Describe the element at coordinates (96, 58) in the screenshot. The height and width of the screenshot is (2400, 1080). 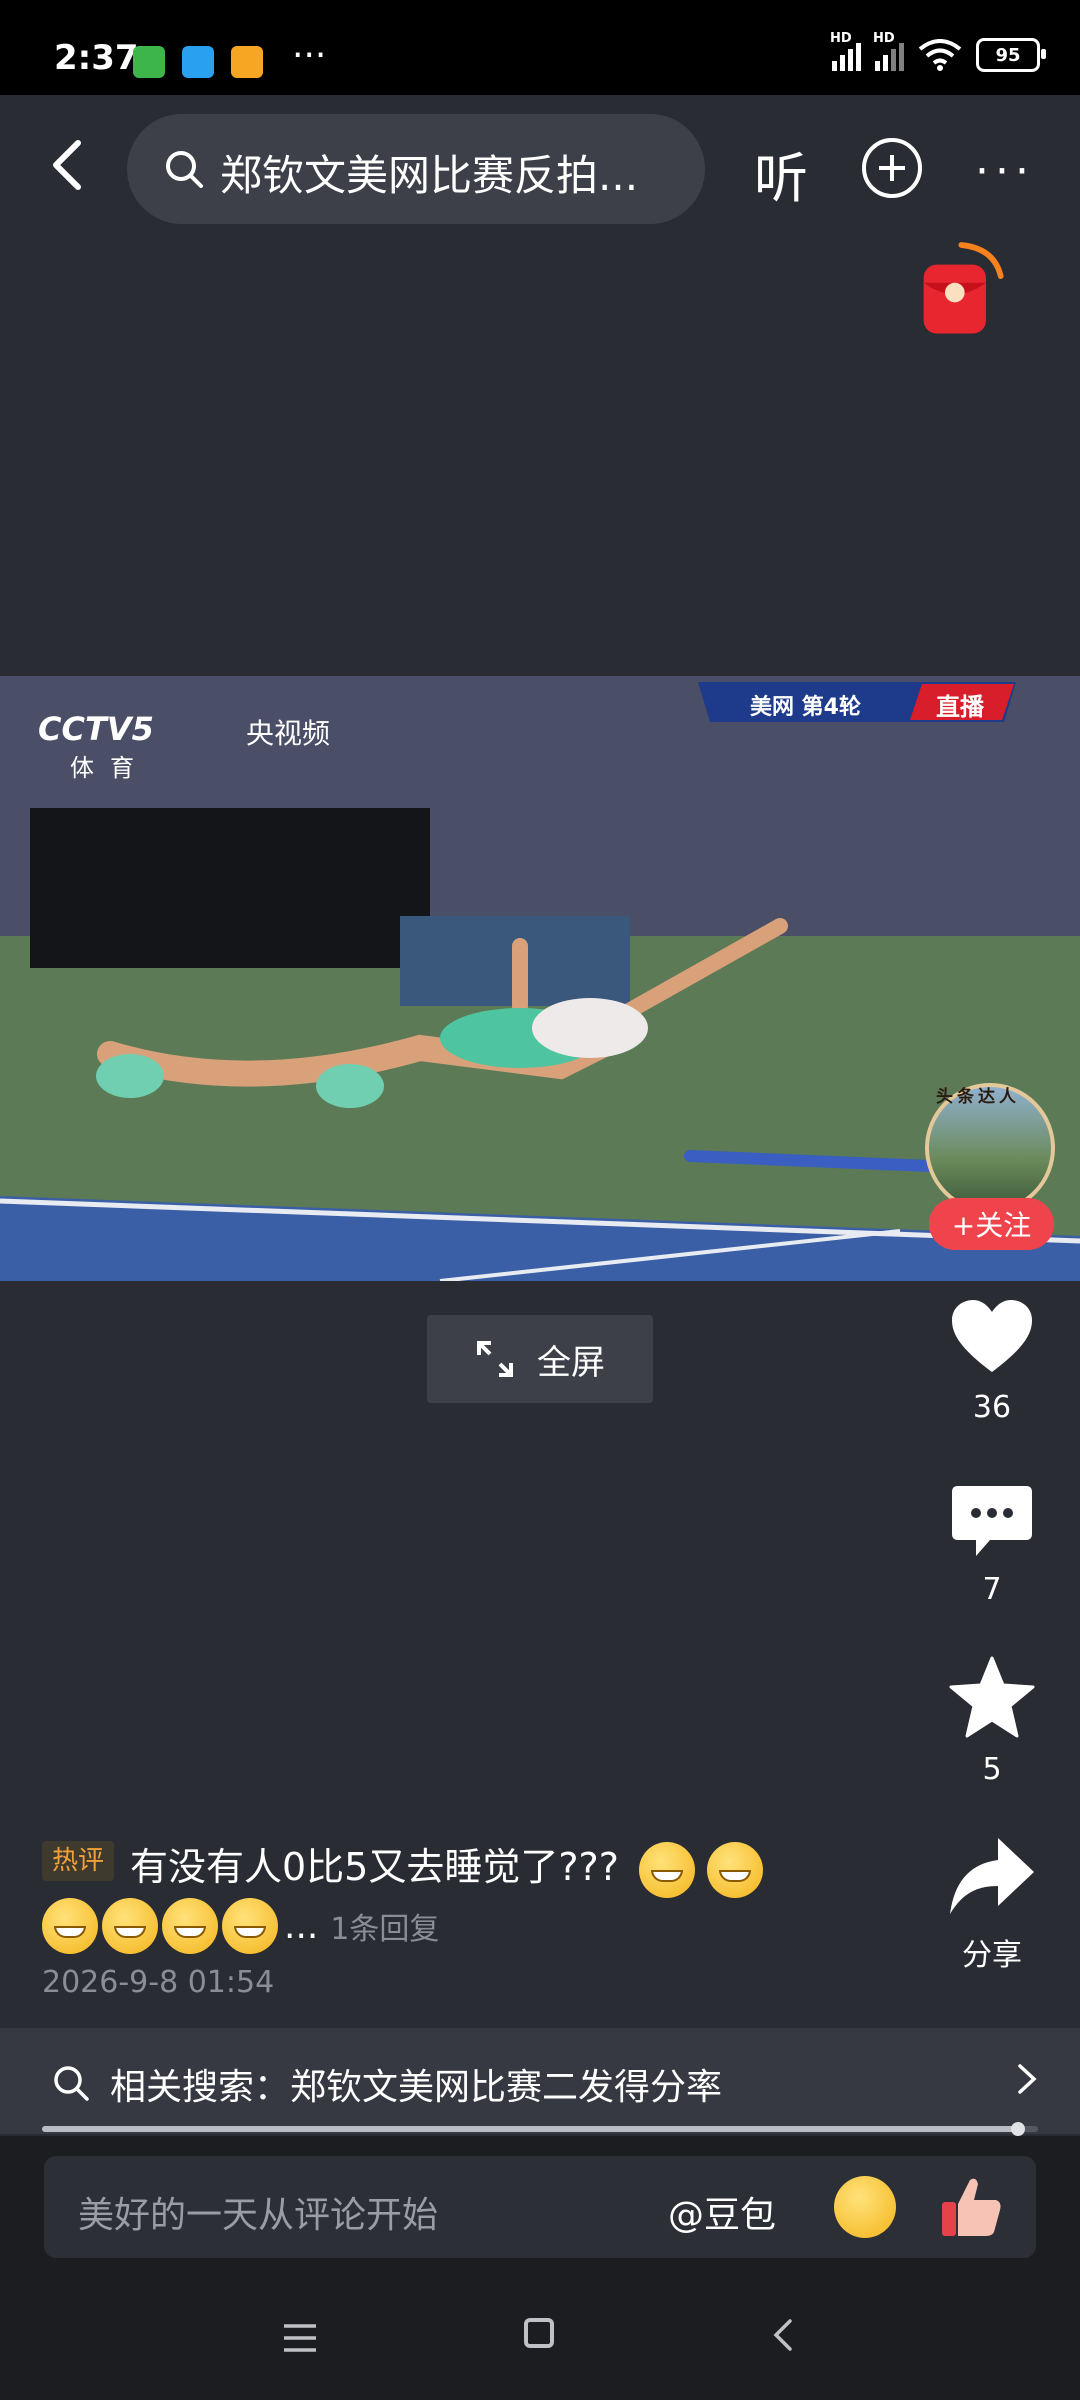
I see `status-time: 2:37` at that location.